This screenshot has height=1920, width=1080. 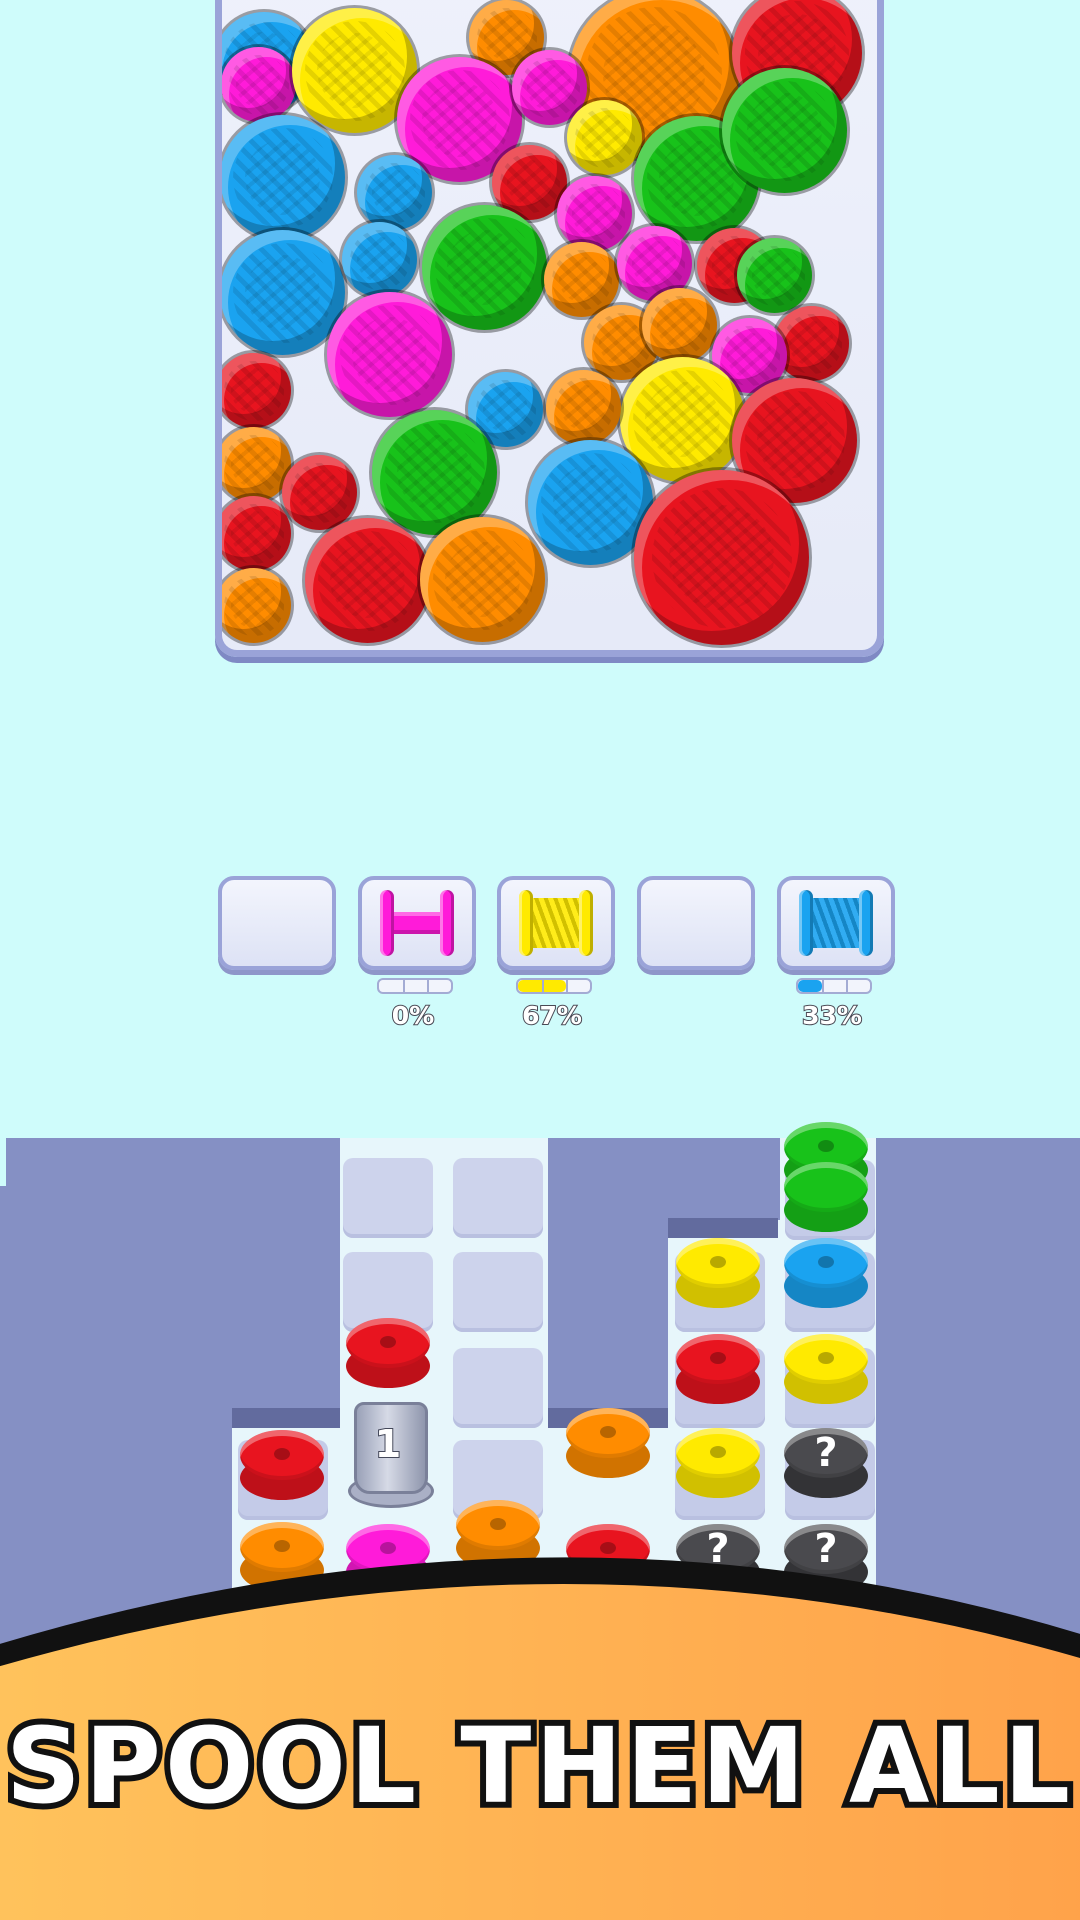 What do you see at coordinates (810, 986) in the screenshot?
I see `spool-progress-fill` at bounding box center [810, 986].